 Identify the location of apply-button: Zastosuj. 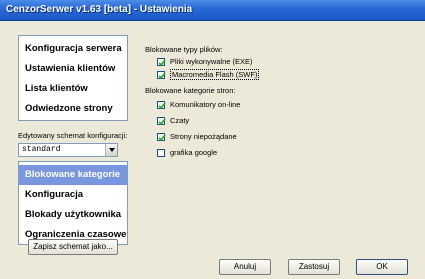
(314, 267).